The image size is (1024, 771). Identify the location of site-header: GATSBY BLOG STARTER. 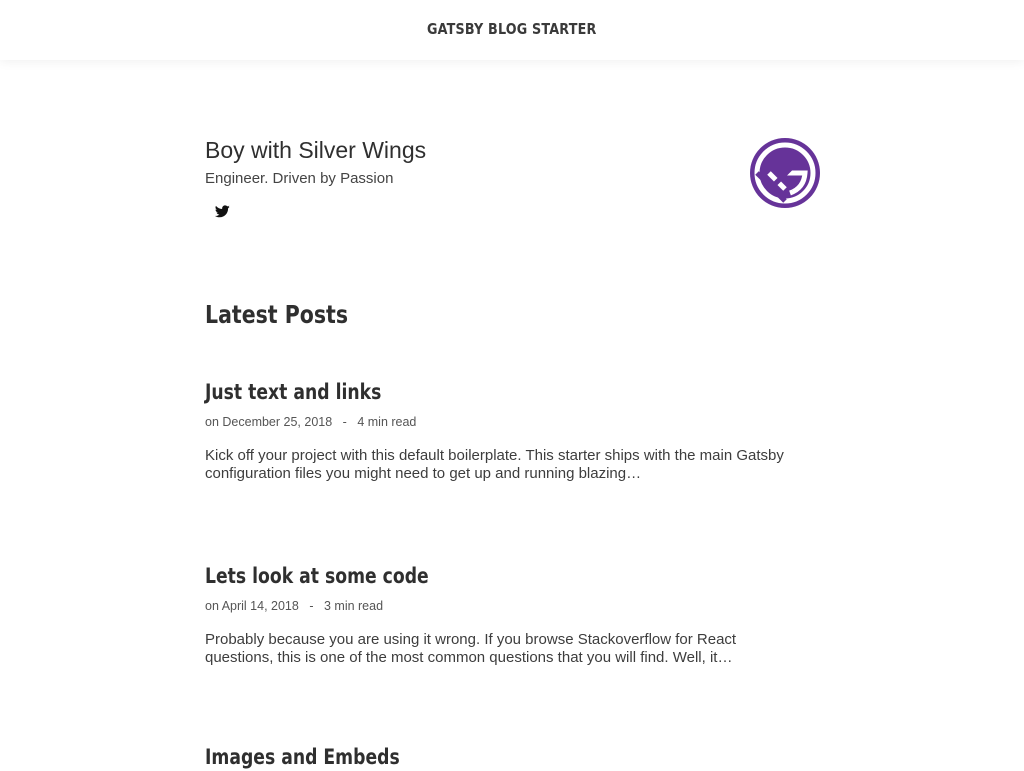
(512, 30).